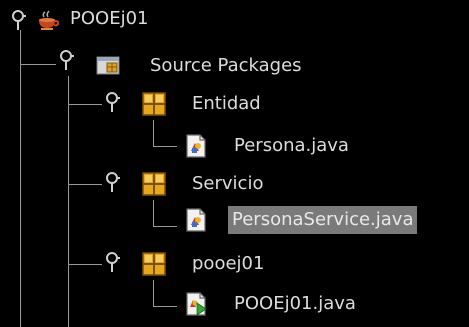  What do you see at coordinates (49, 20) in the screenshot?
I see `java-project-icon` at bounding box center [49, 20].